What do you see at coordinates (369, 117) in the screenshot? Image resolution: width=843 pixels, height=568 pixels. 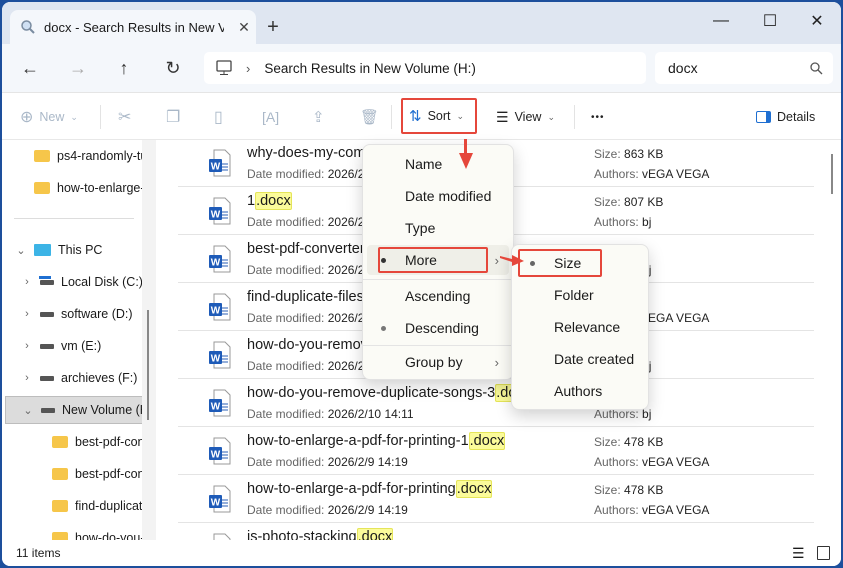 I see `delete-icon: 🗑` at bounding box center [369, 117].